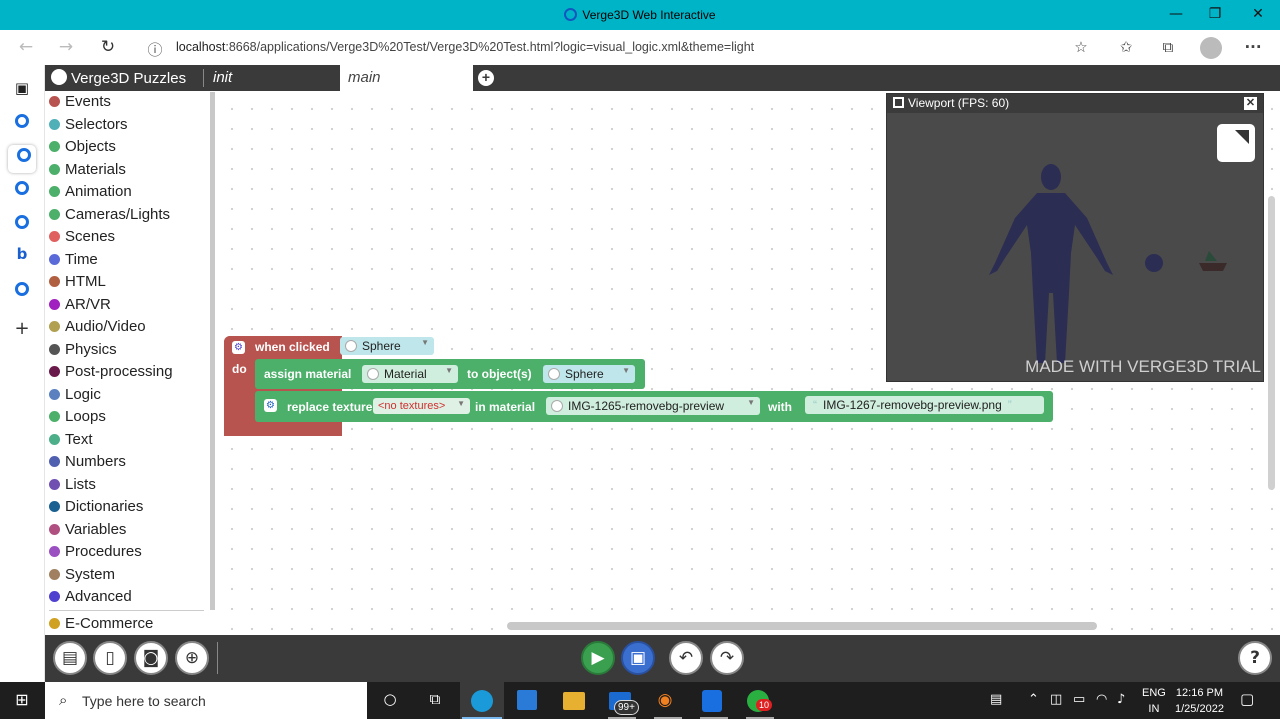  Describe the element at coordinates (1101, 699) in the screenshot. I see `wifi-icon: ◠` at that location.